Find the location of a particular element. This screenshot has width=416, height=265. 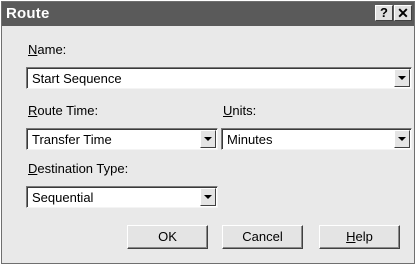

route-time-combobox: Transfer Time is located at coordinates (122, 139).